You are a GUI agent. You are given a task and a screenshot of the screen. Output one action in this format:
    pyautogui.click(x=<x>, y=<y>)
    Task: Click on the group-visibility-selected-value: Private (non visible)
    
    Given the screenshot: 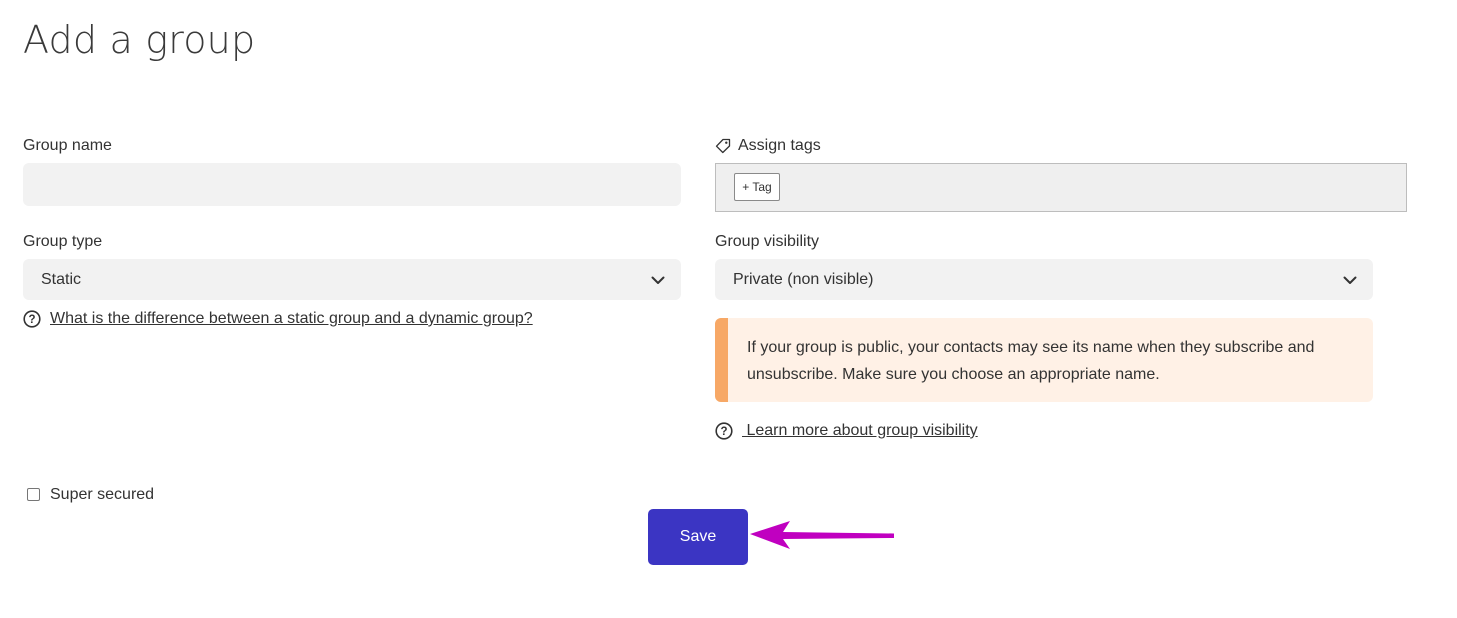 What is the action you would take?
    pyautogui.click(x=803, y=279)
    